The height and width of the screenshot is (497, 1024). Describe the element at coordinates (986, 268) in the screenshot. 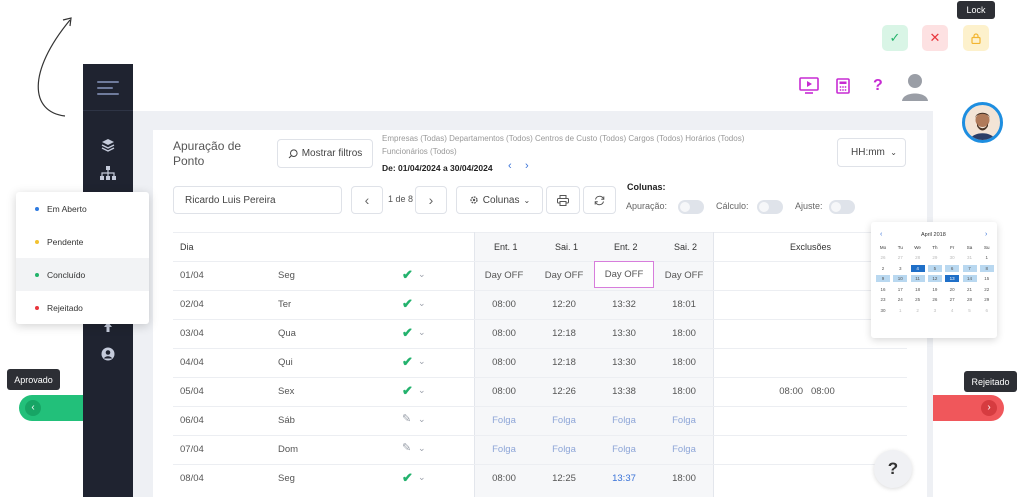

I see `calendar-day: 8` at that location.